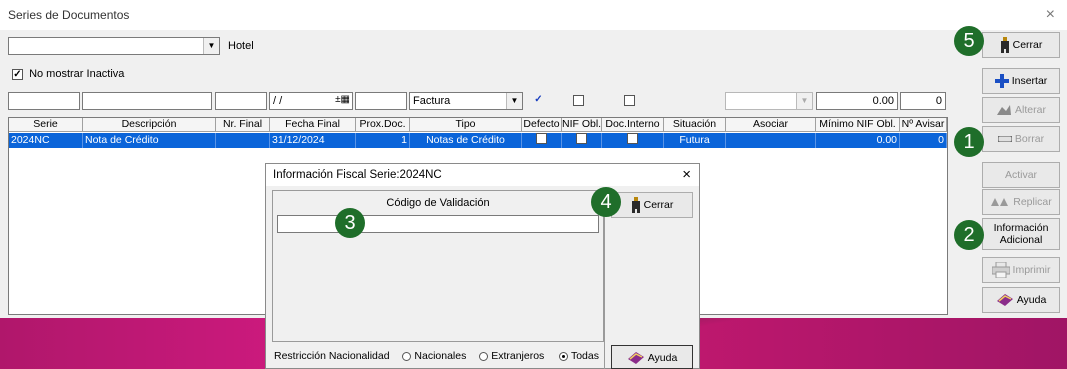  What do you see at coordinates (438, 203) in the screenshot?
I see `codigo-validacion-label: Código de Validación` at bounding box center [438, 203].